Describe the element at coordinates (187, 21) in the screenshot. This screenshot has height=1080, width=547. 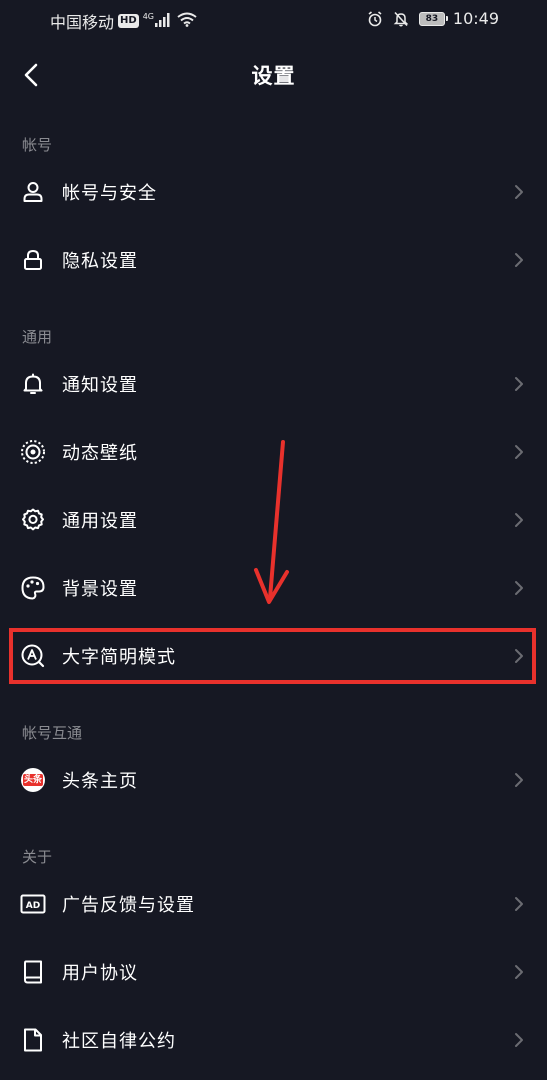
I see `wifi-icon` at that location.